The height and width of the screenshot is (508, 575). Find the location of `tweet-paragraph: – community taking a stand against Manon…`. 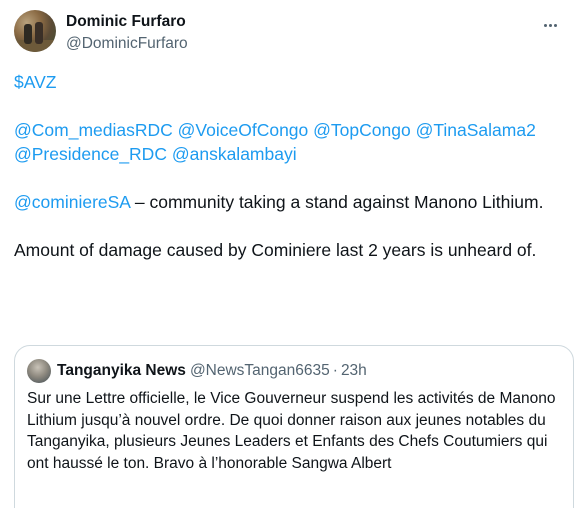

tweet-paragraph: – community taking a stand against Manon… is located at coordinates (337, 202).